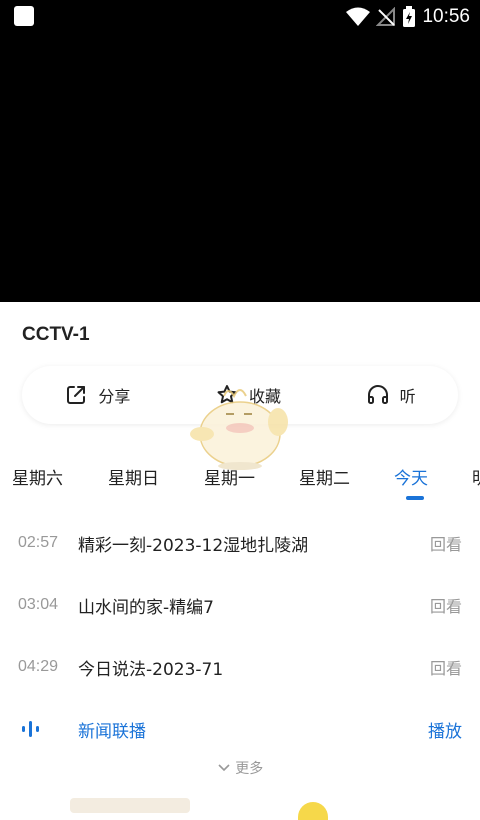 This screenshot has width=480, height=820. Describe the element at coordinates (112, 731) in the screenshot. I see `live-program-name: 新闻联播` at that location.